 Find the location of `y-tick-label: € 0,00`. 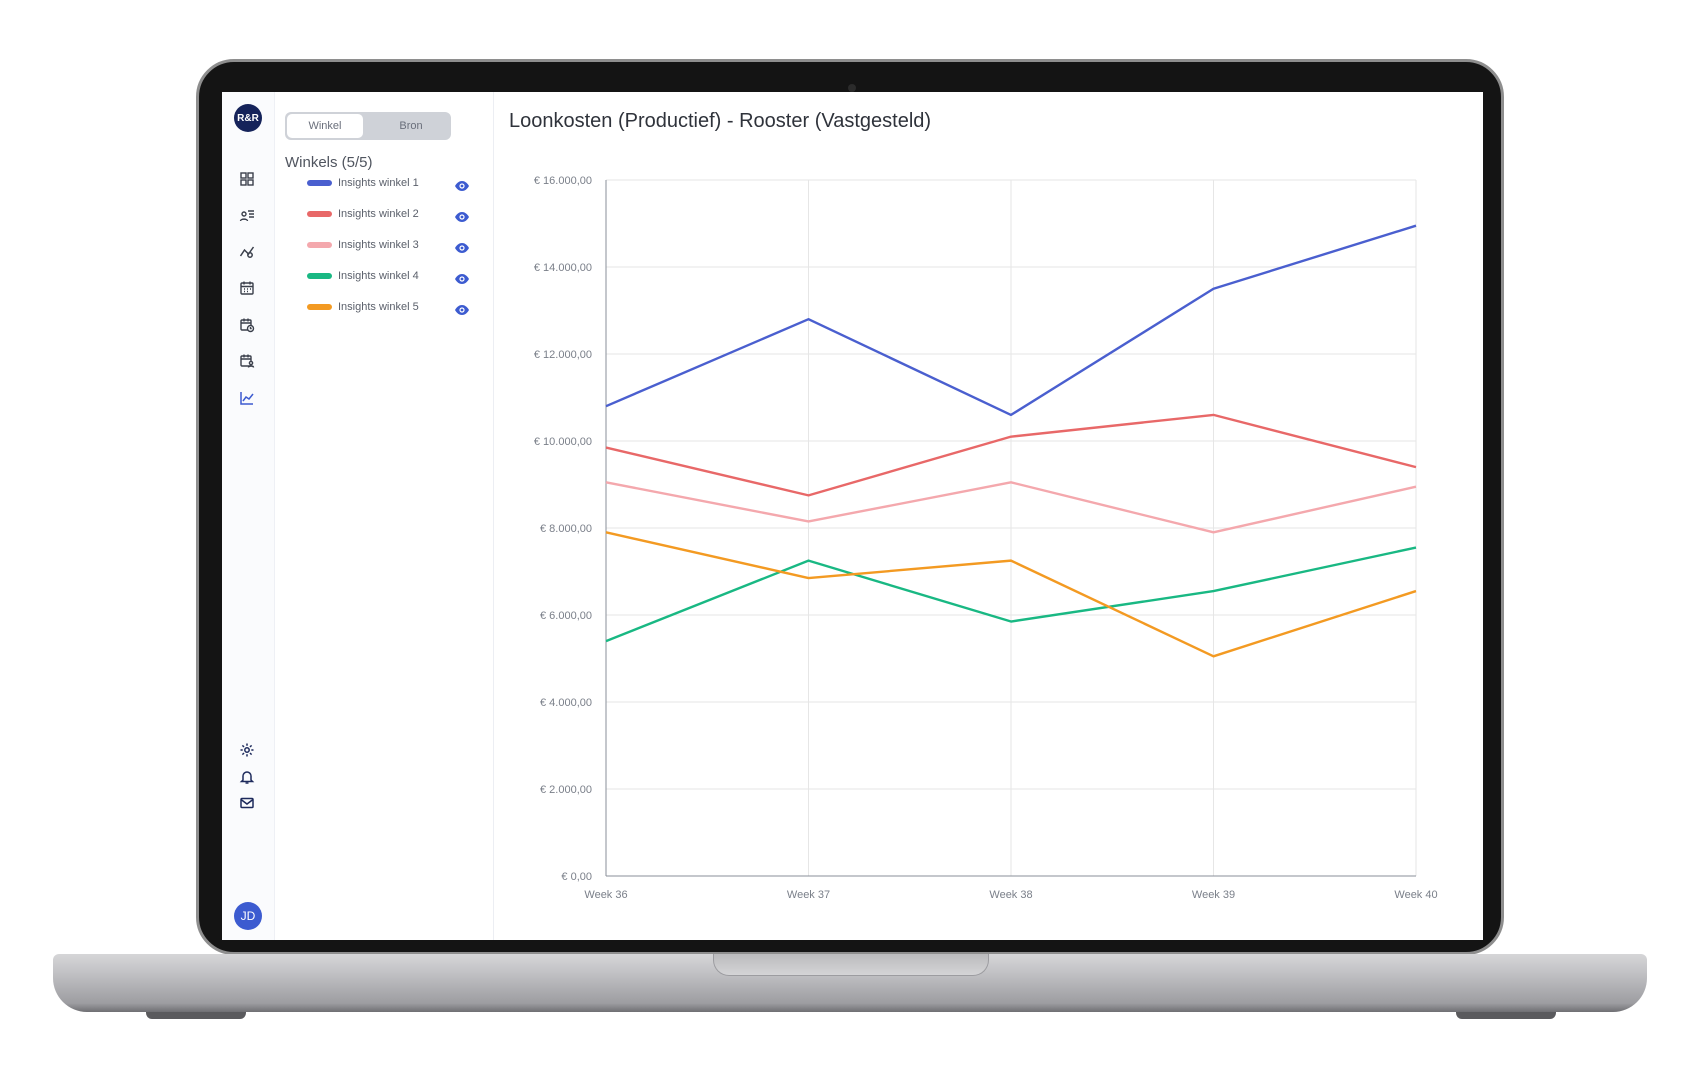

y-tick-label: € 0,00 is located at coordinates (576, 877).